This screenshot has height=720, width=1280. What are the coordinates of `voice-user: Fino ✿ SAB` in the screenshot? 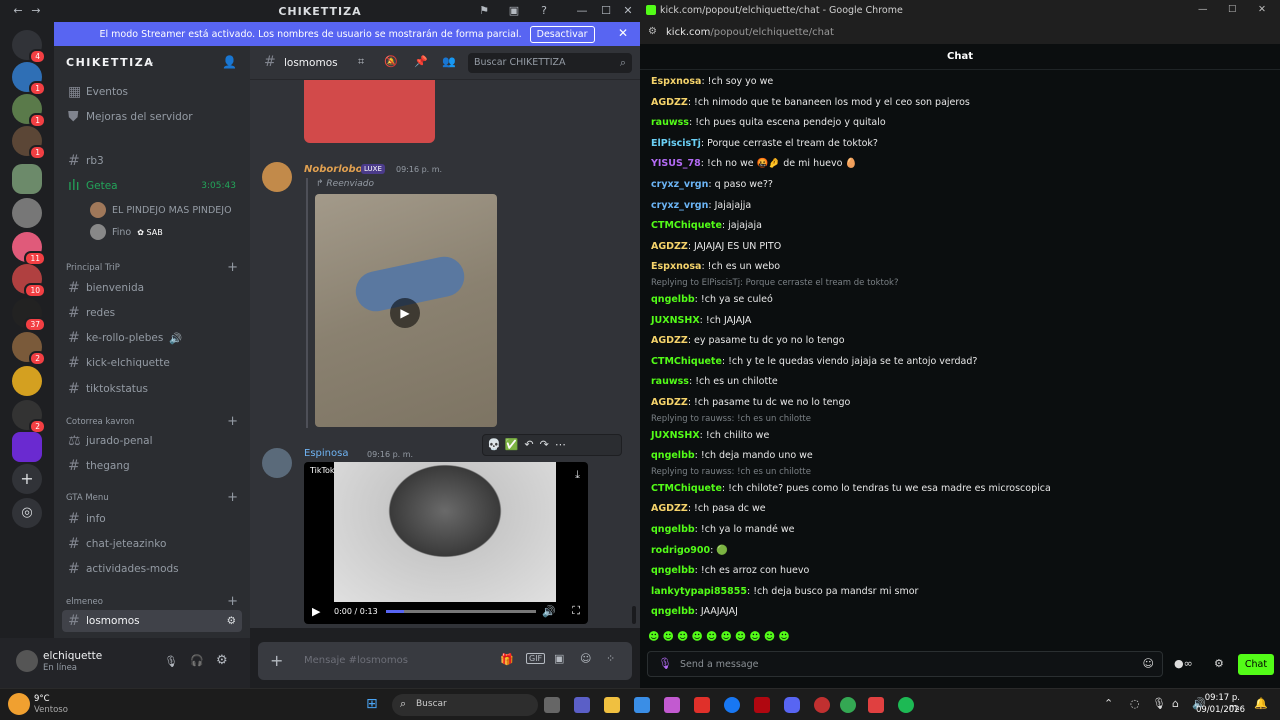 It's located at (163, 232).